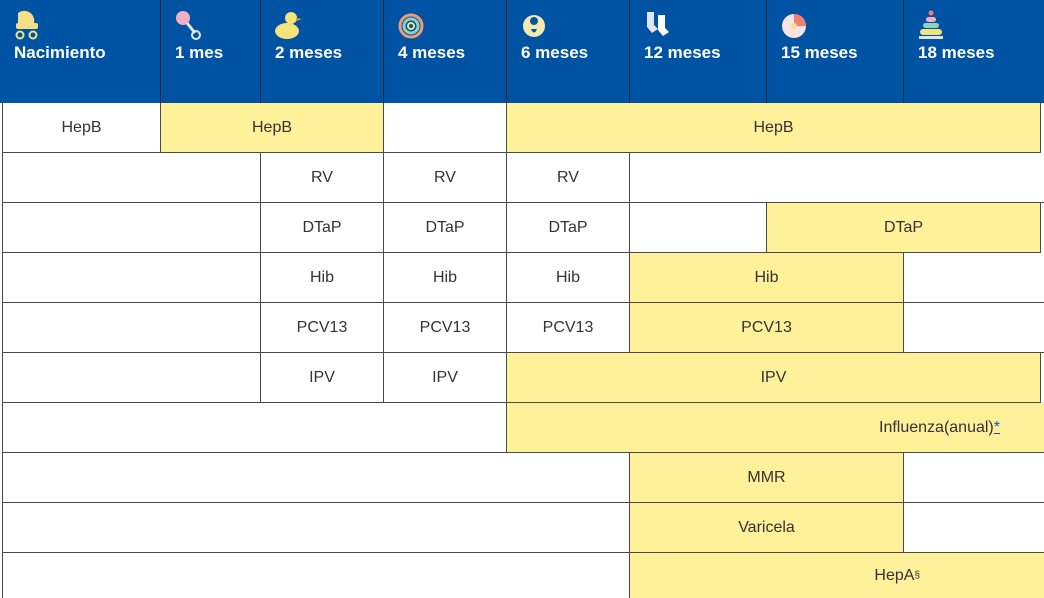 The width and height of the screenshot is (1044, 598). I want to click on cell-ipv-2m: IPV, so click(322, 378).